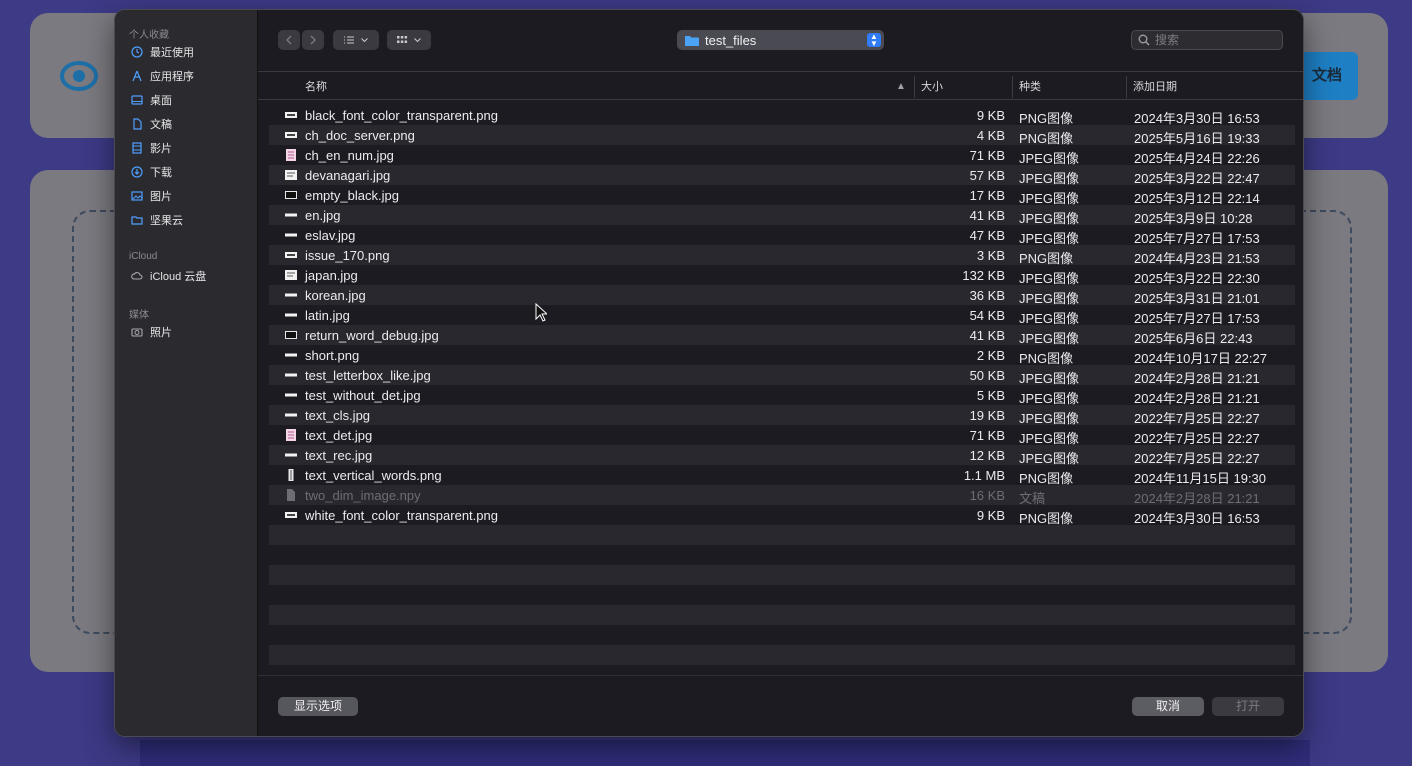 This screenshot has height=766, width=1412. What do you see at coordinates (166, 221) in the screenshot?
I see `sidebar-item-label: 坚果云` at bounding box center [166, 221].